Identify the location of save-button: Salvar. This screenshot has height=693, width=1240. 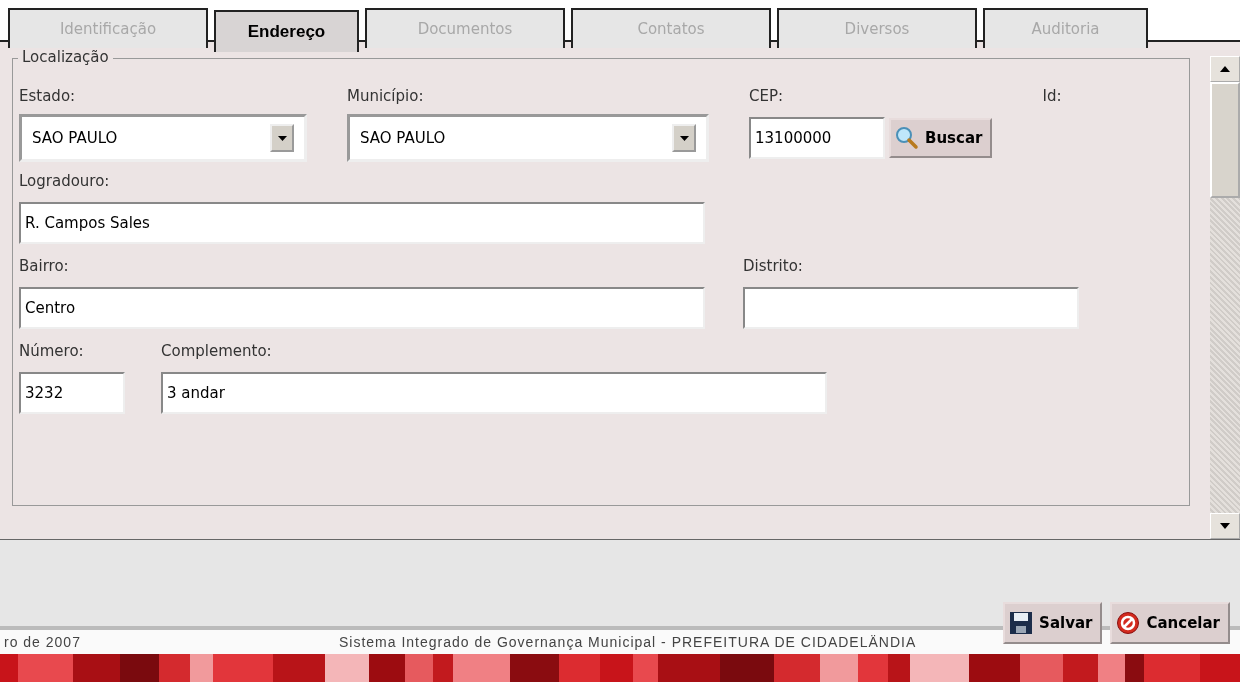
(1053, 623).